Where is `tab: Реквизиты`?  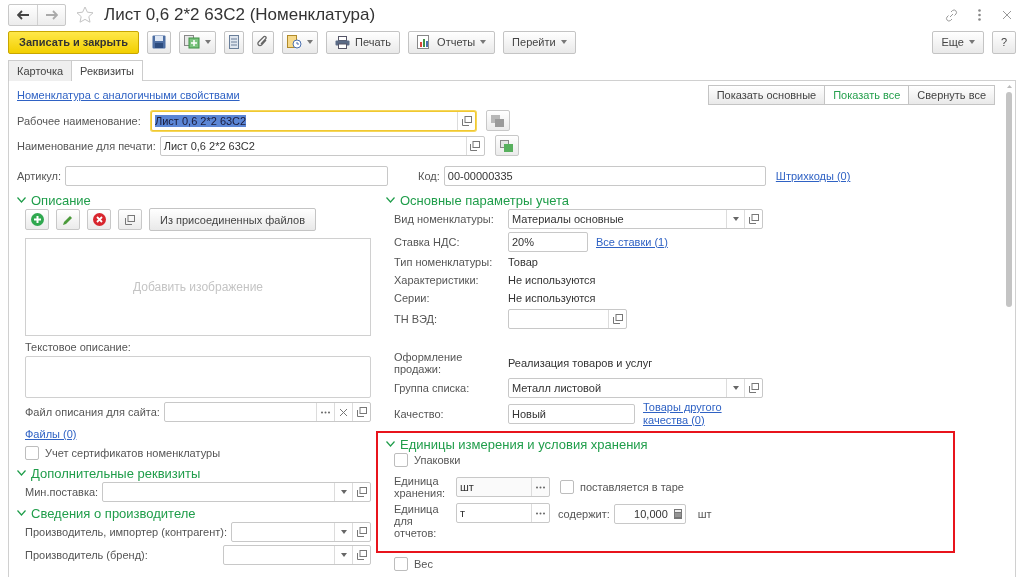
tab: Реквизиты is located at coordinates (107, 70).